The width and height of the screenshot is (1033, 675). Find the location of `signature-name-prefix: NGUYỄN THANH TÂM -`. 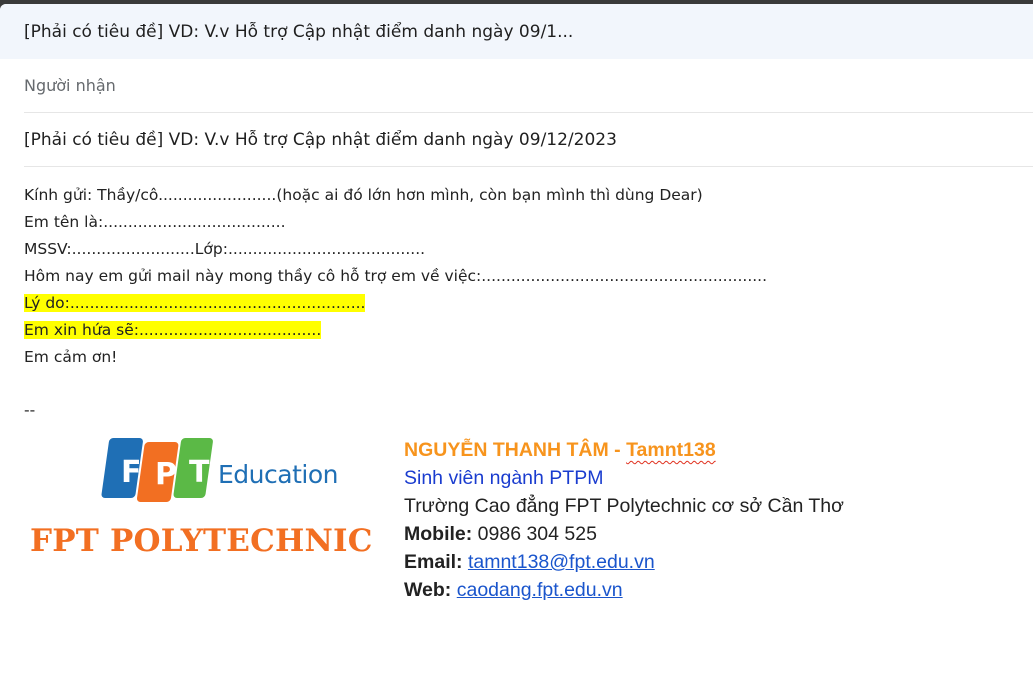

signature-name-prefix: NGUYỄN THANH TÂM - is located at coordinates (515, 450).